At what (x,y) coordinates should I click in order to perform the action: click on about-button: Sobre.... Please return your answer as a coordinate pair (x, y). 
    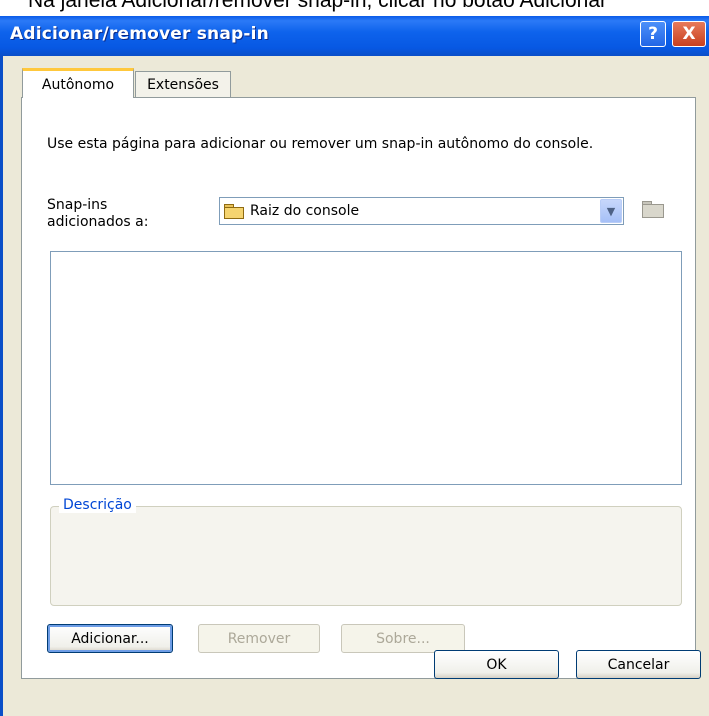
    Looking at the image, I should click on (403, 638).